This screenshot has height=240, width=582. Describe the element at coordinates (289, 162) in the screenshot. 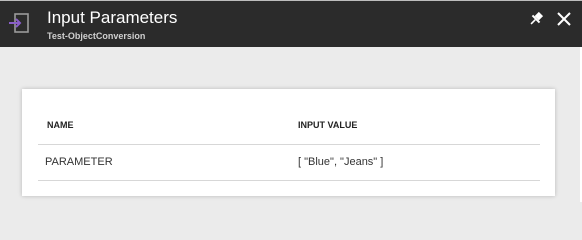

I see `table-row: PARAMETER [ "Blue", "Jeans" ]` at that location.